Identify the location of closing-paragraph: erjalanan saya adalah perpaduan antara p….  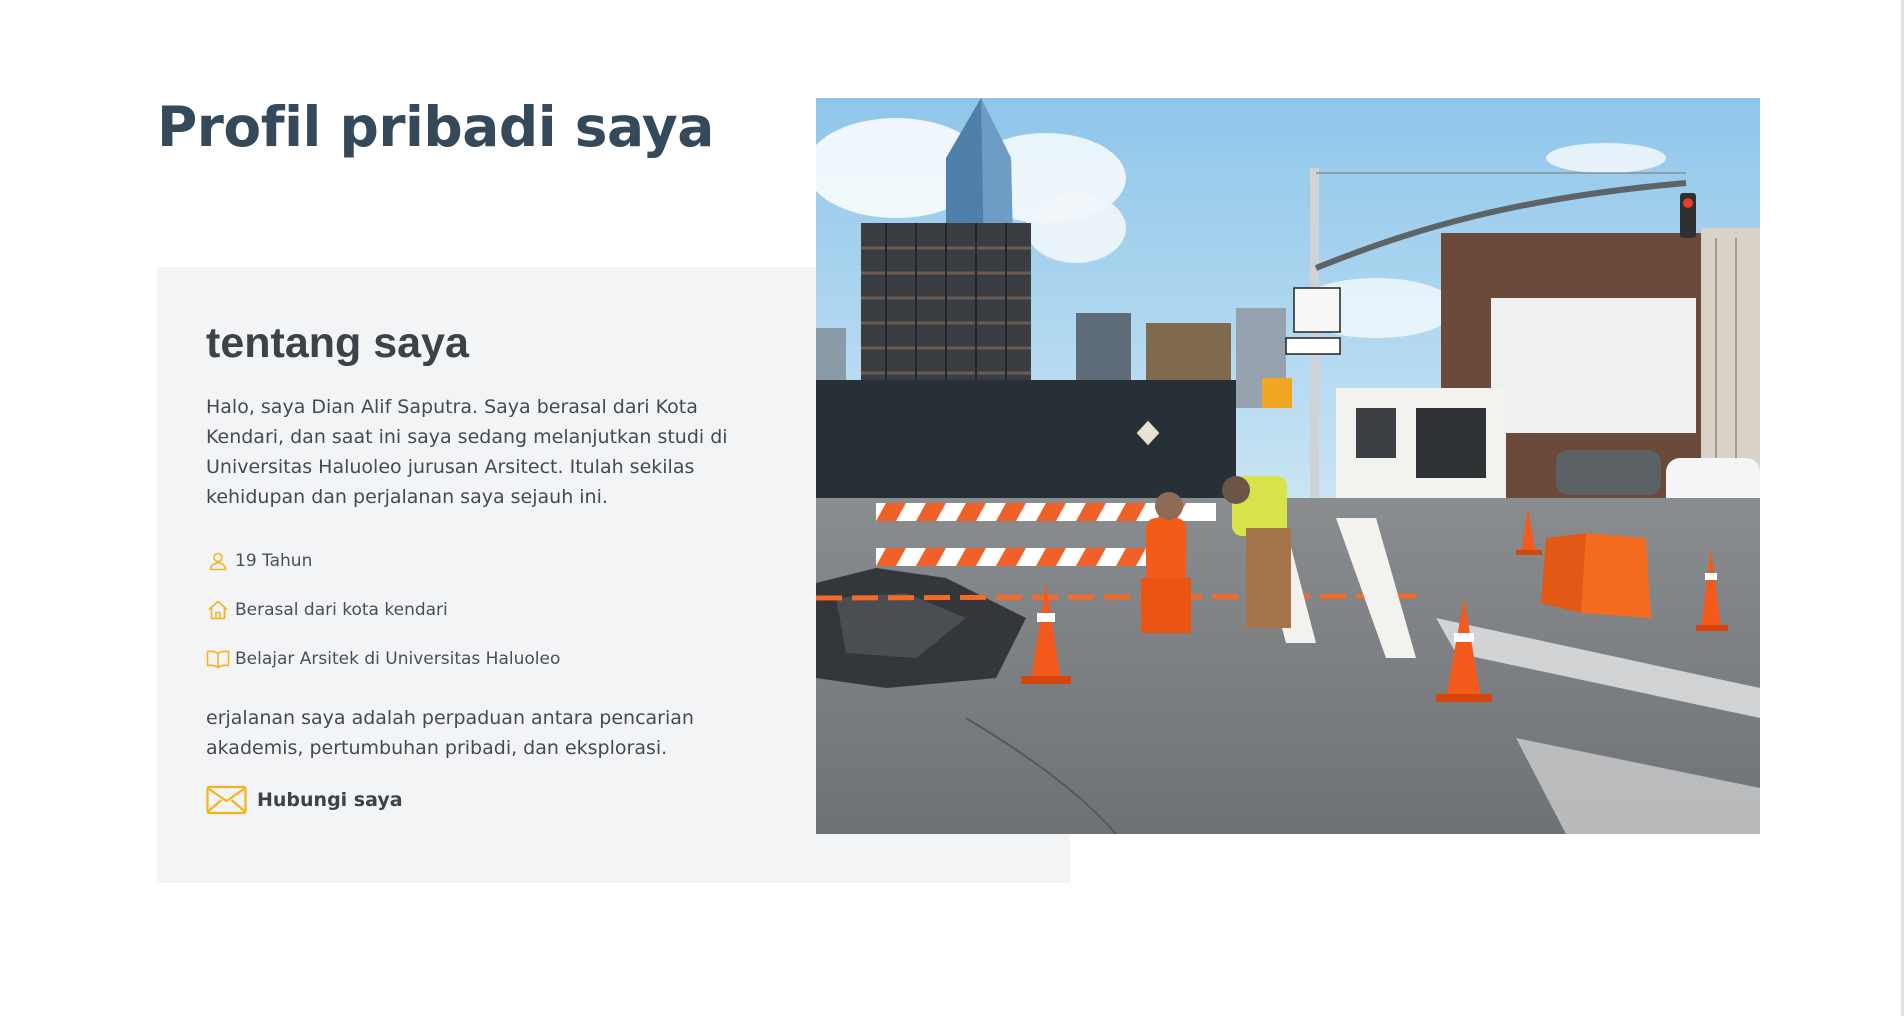
(450, 733).